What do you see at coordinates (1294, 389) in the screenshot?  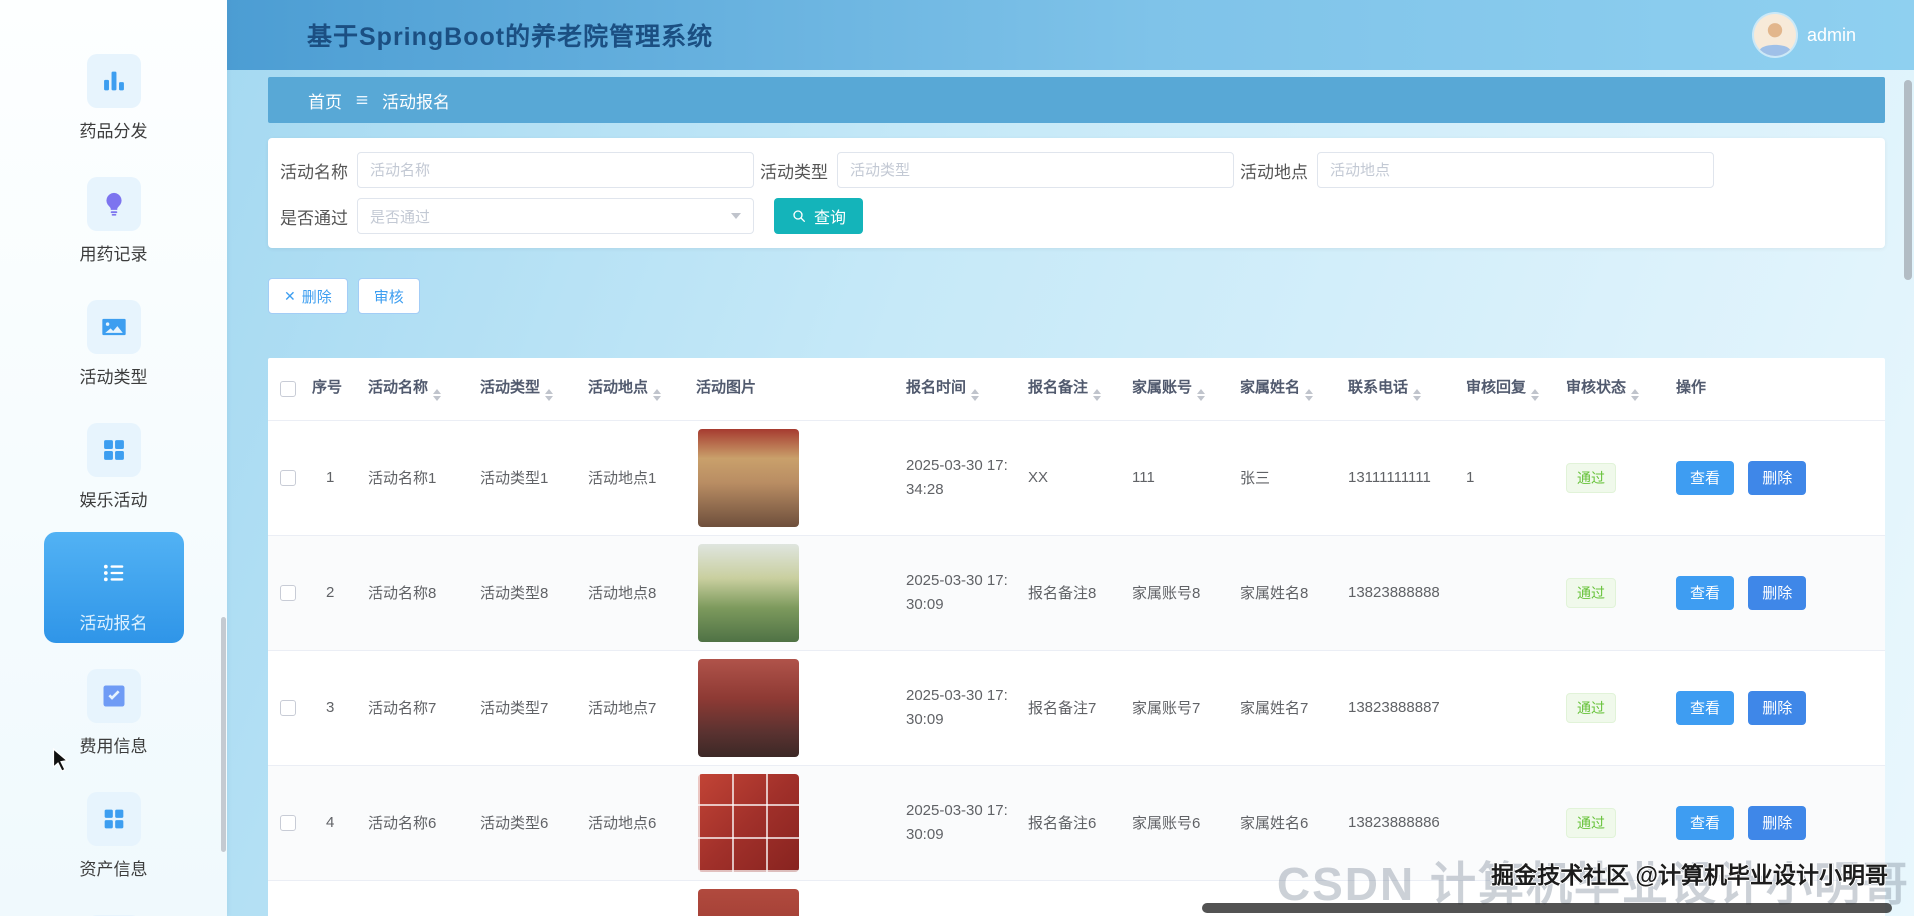 I see `column-header: 家属姓名` at bounding box center [1294, 389].